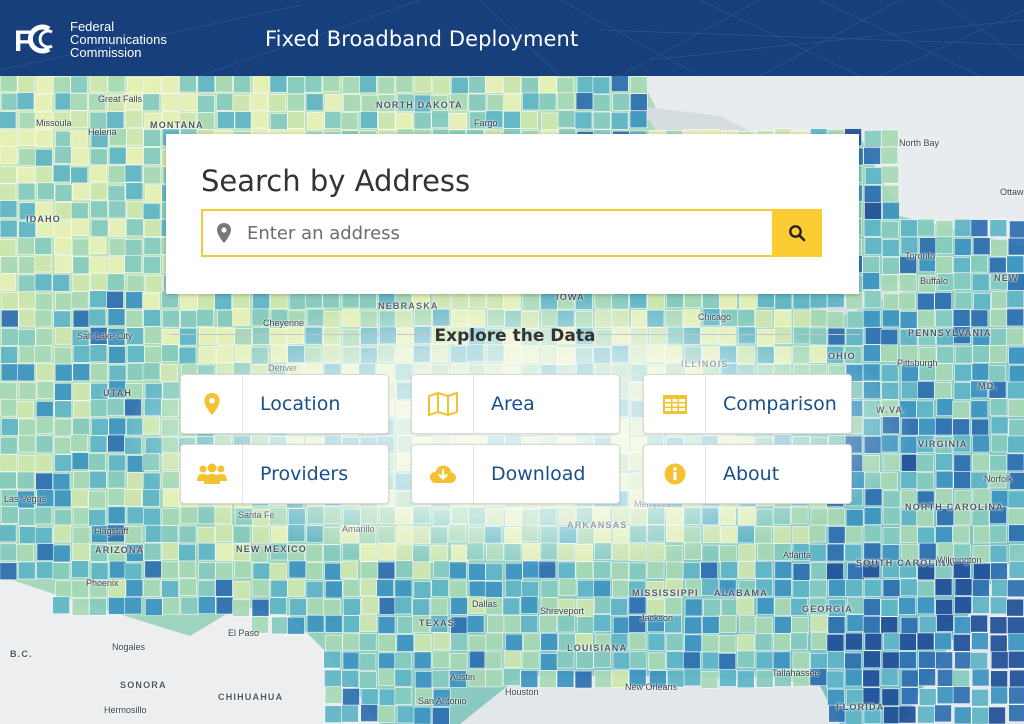 The width and height of the screenshot is (1024, 724). Describe the element at coordinates (211, 404) in the screenshot. I see `map-marker-icon` at that location.